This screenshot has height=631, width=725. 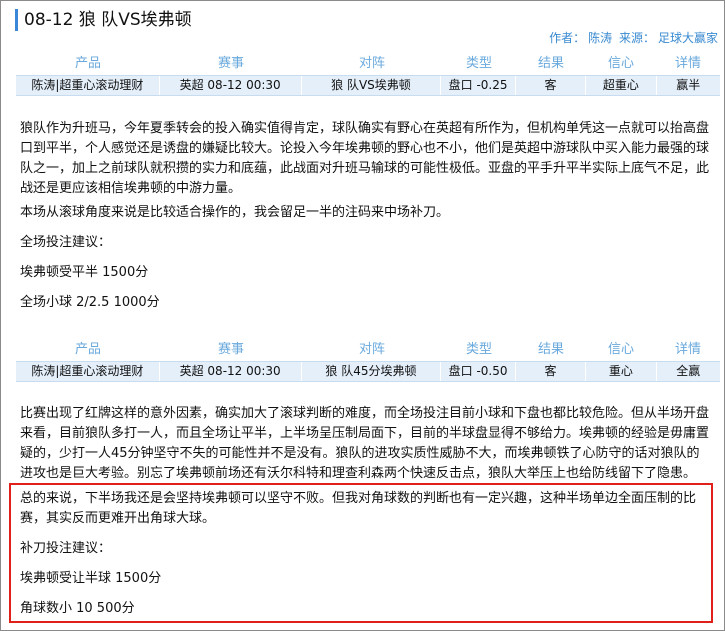 I want to click on match-title: 08-12 狼 队VS埃弗顿, so click(x=103, y=20).